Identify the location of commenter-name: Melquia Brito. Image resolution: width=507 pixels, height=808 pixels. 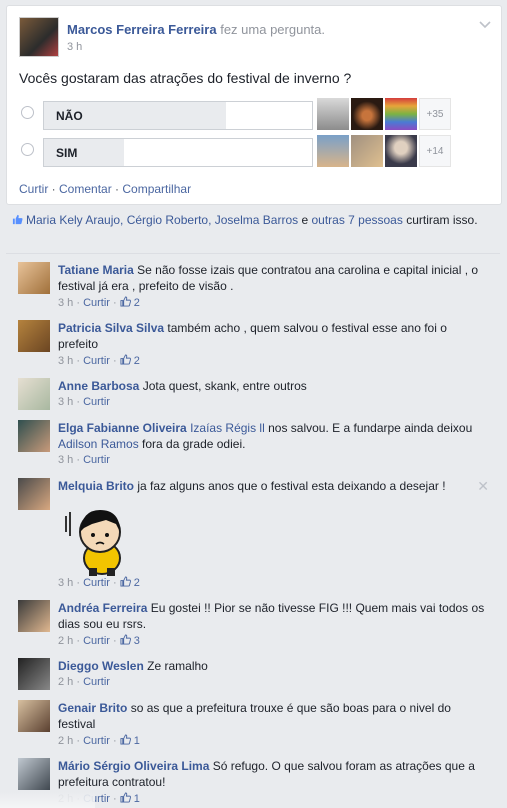
(96, 486).